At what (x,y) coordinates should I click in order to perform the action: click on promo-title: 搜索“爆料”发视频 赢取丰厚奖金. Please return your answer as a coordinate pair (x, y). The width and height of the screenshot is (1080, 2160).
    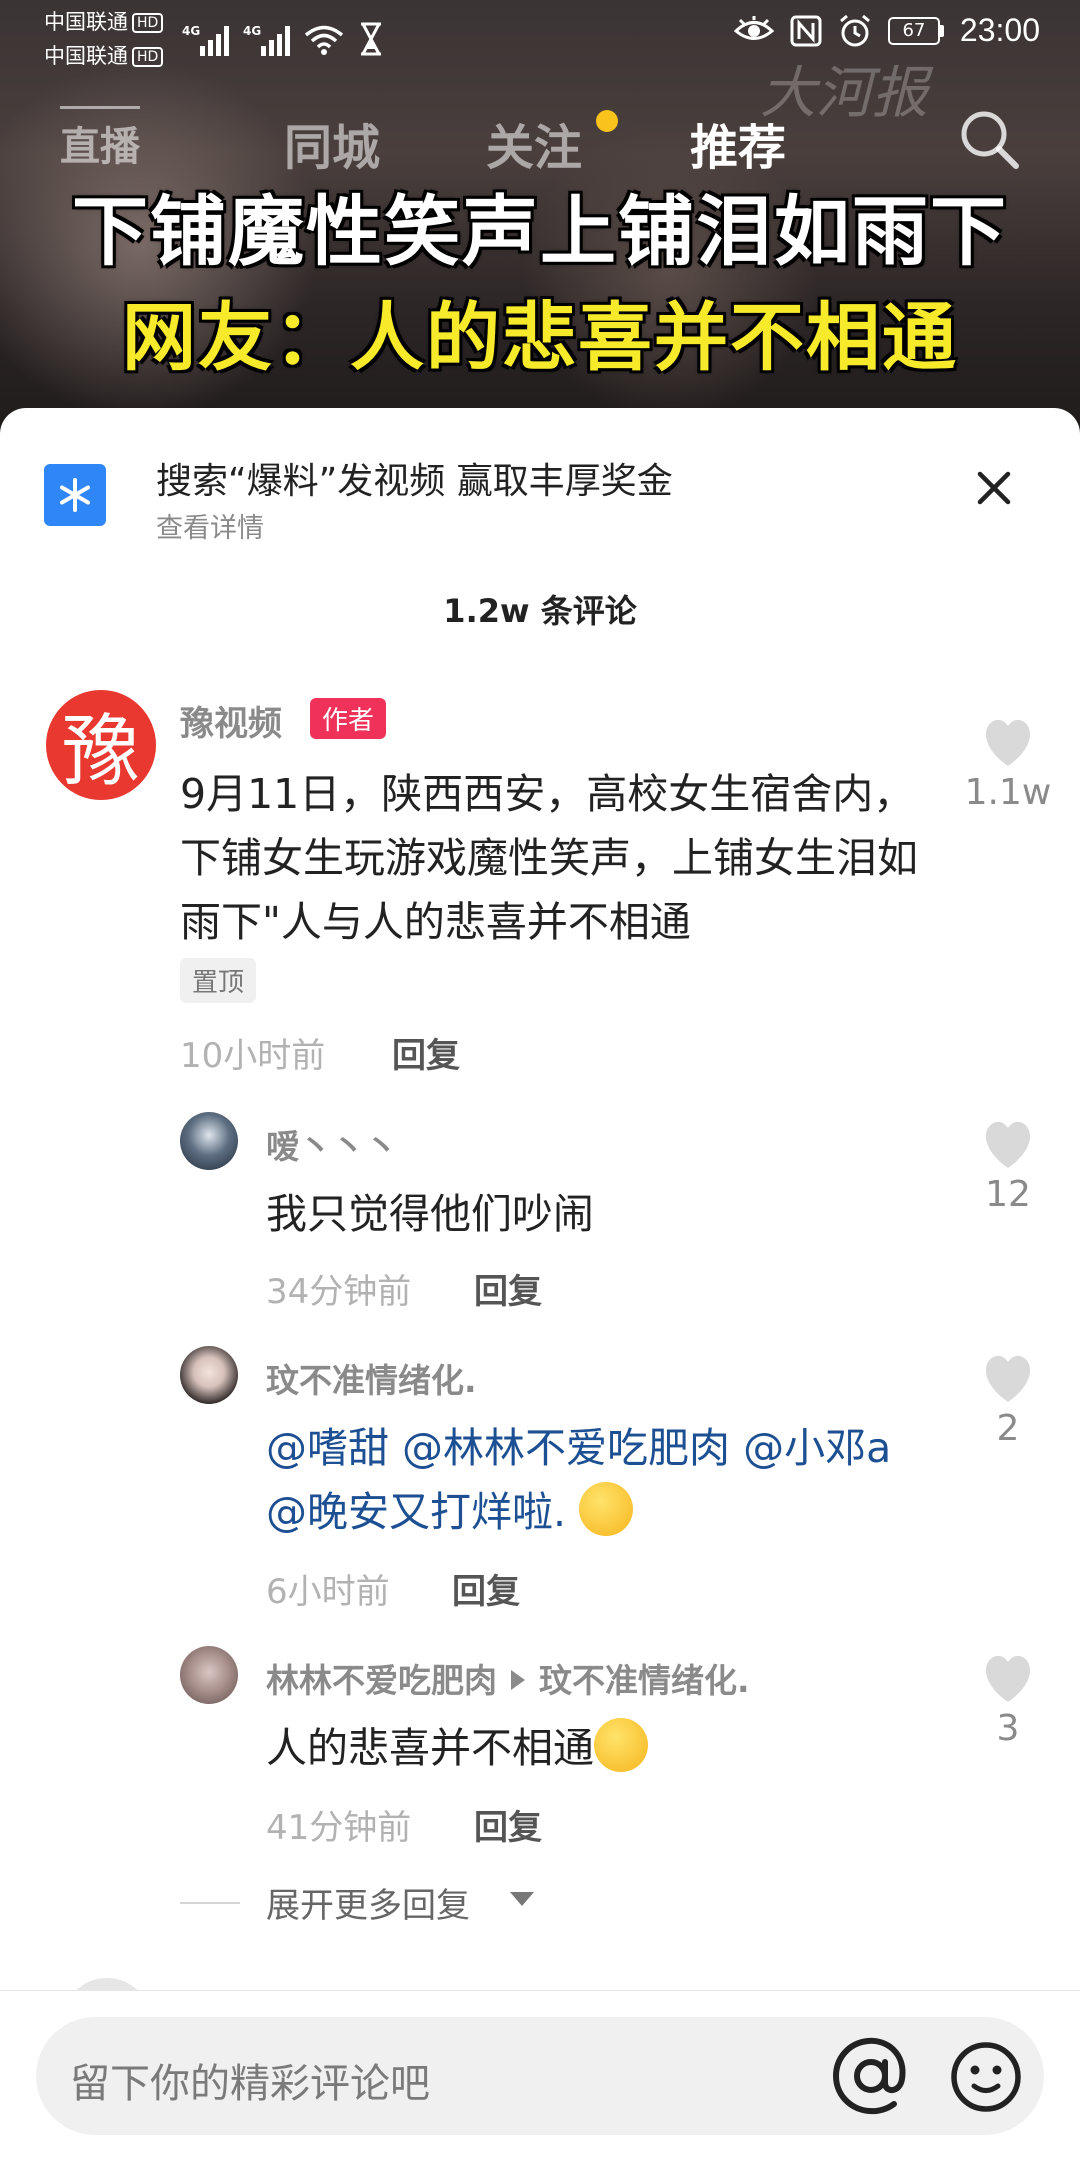
    Looking at the image, I should click on (414, 481).